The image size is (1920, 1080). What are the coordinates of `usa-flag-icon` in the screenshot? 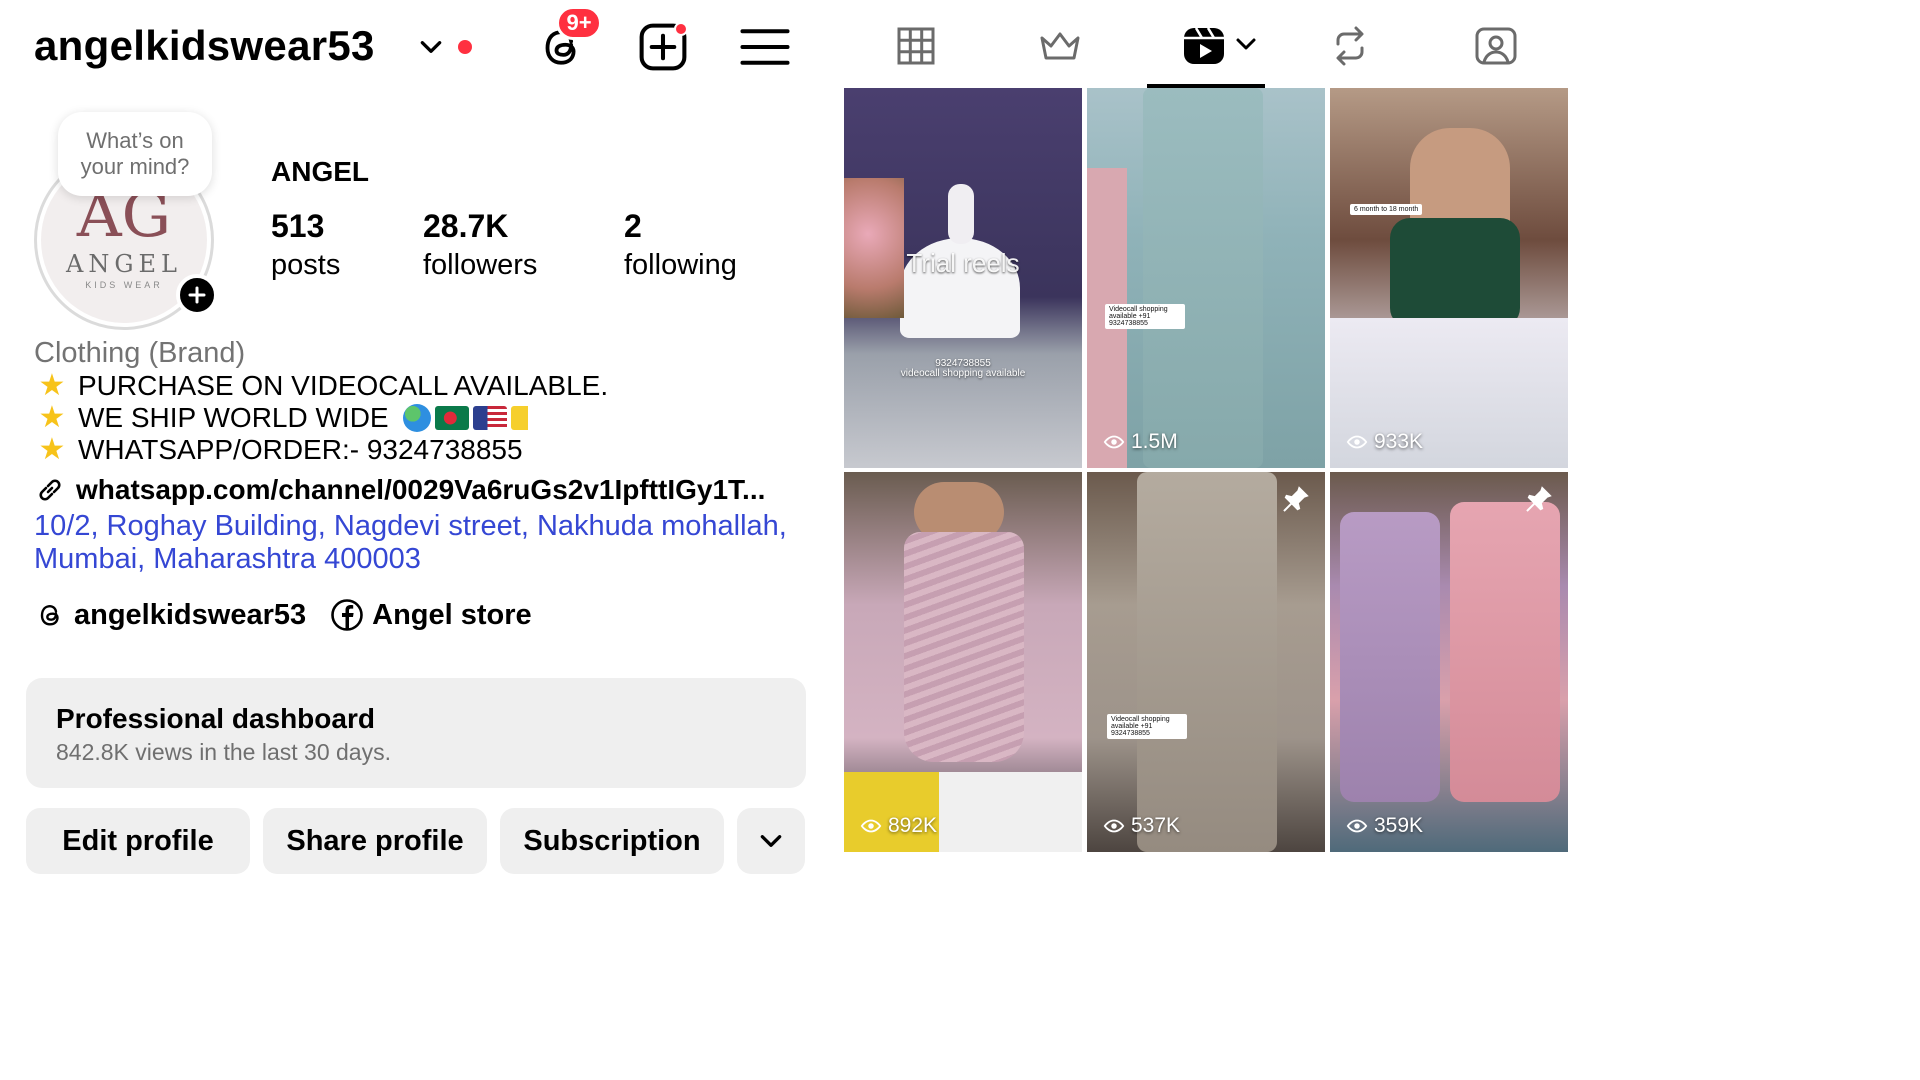 It's located at (489, 418).